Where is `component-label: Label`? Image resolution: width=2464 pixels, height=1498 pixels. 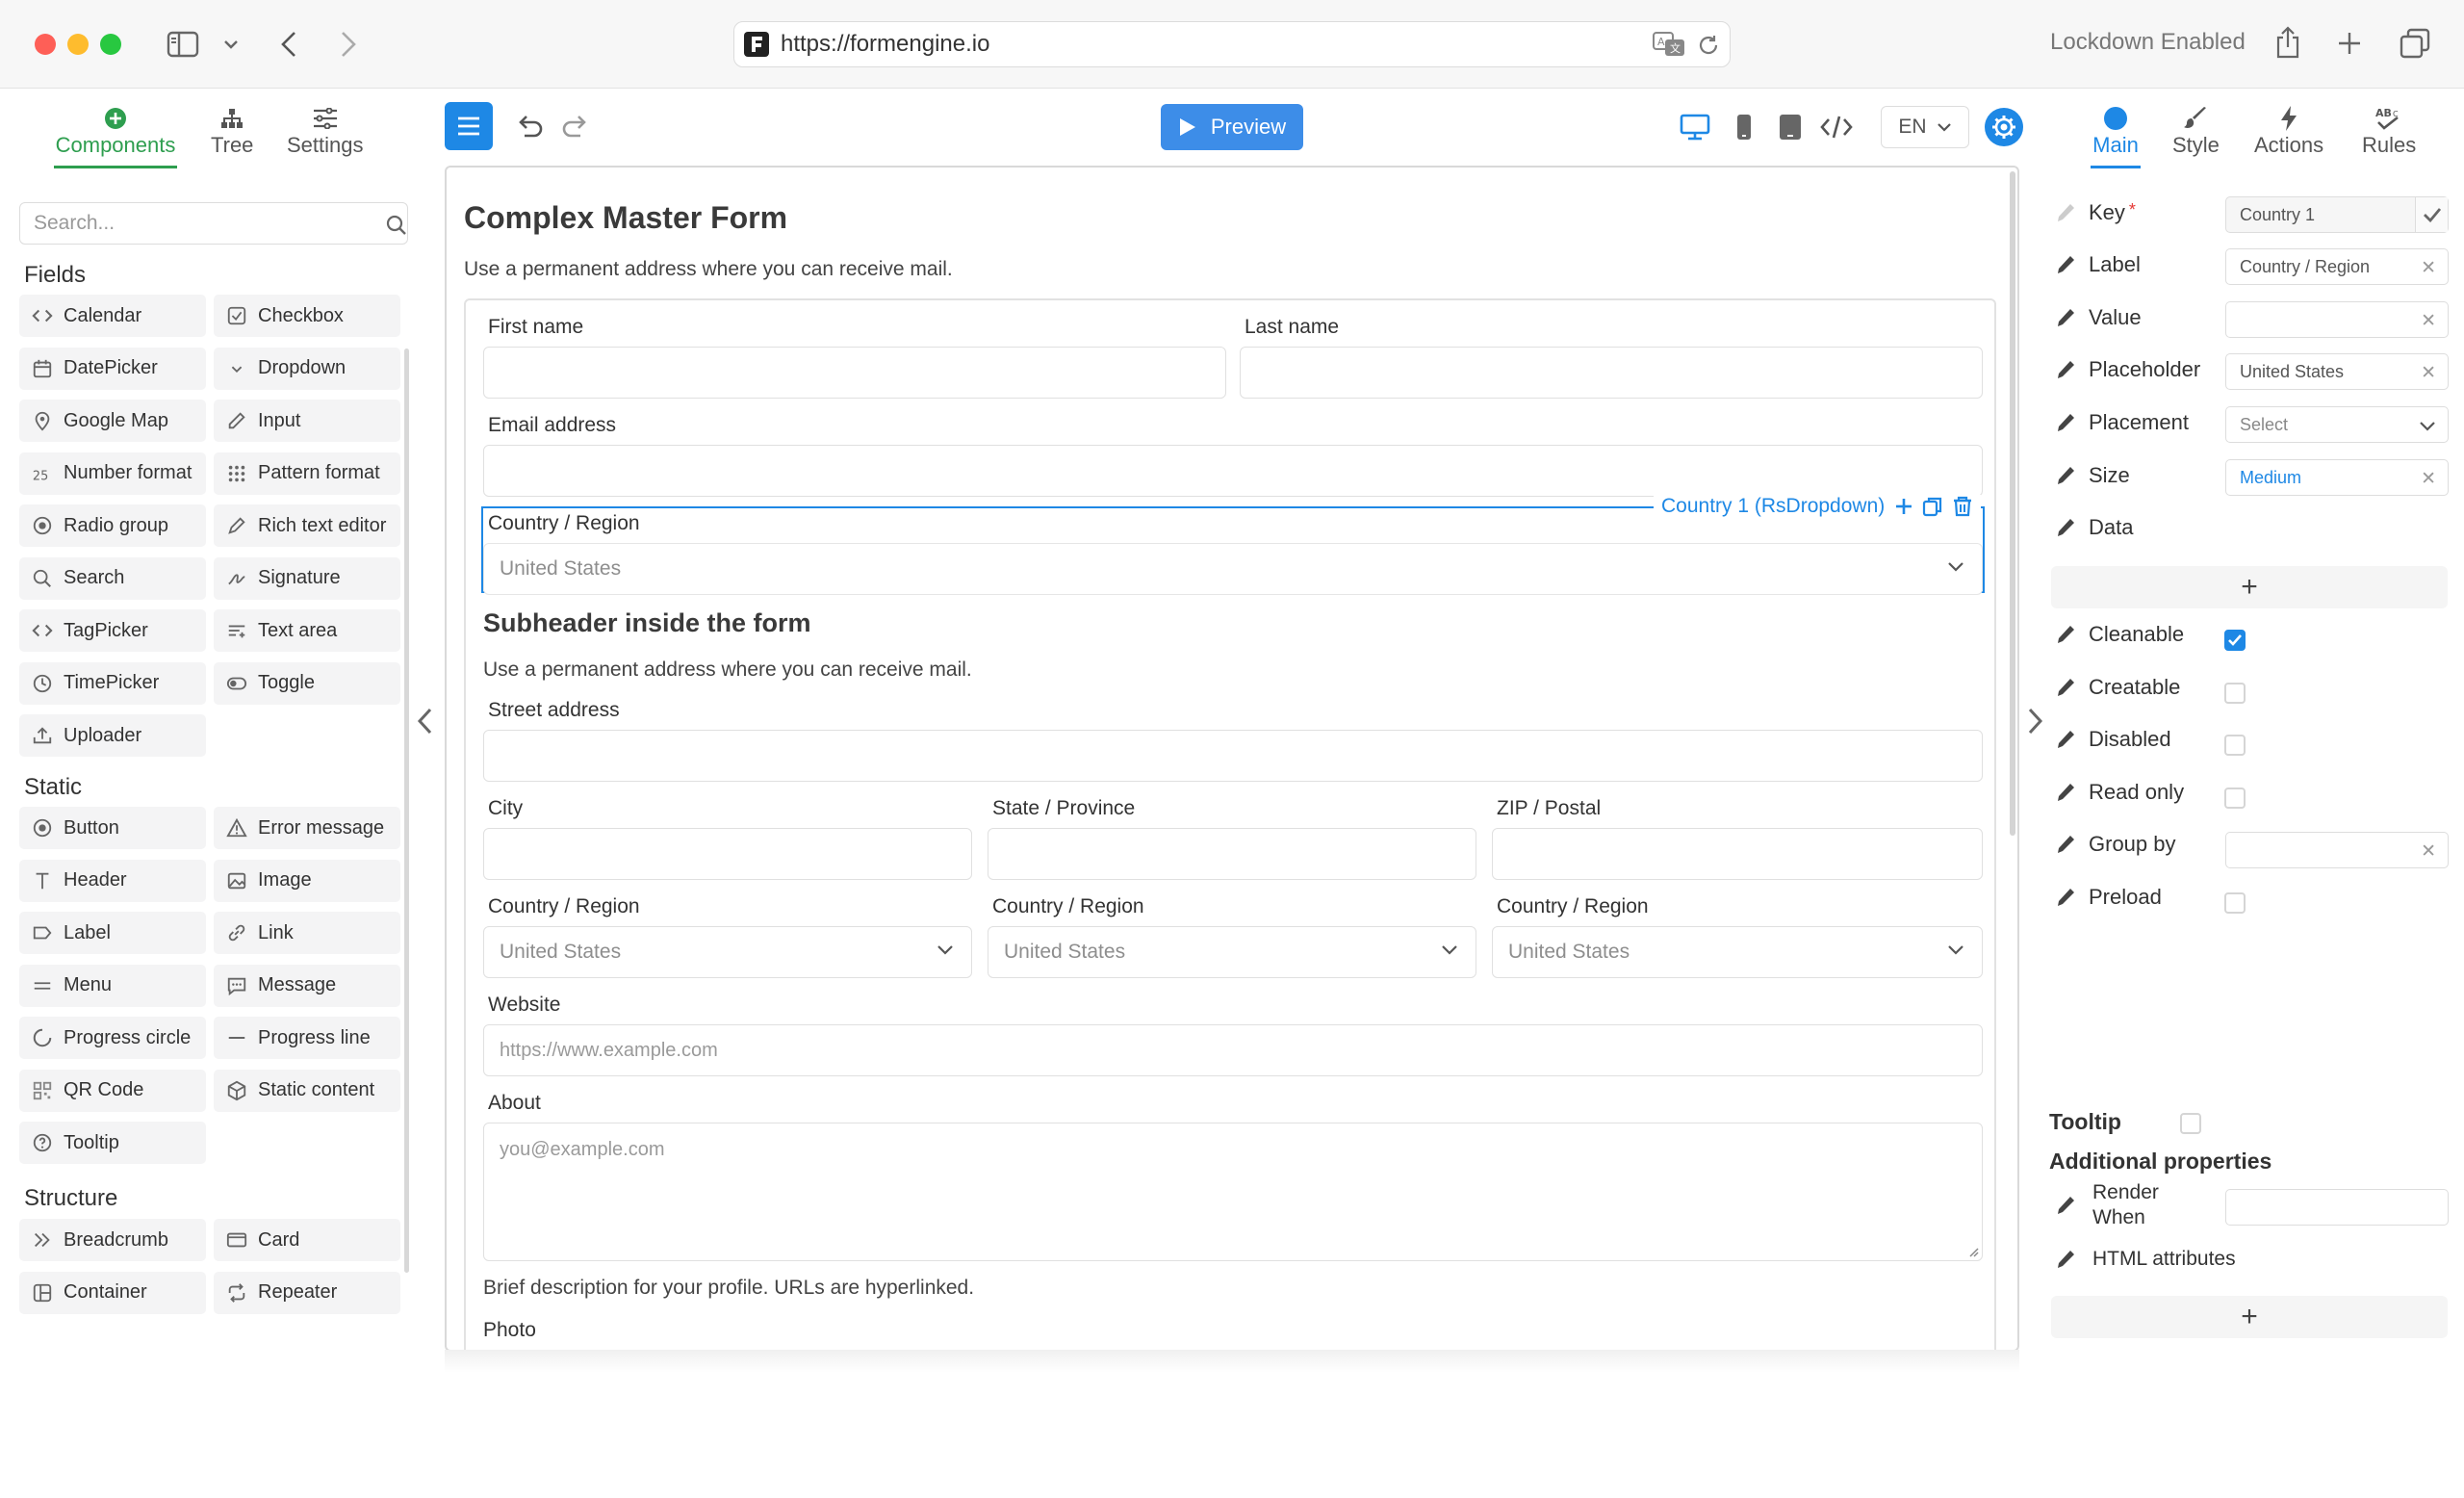
component-label: Label is located at coordinates (112, 933).